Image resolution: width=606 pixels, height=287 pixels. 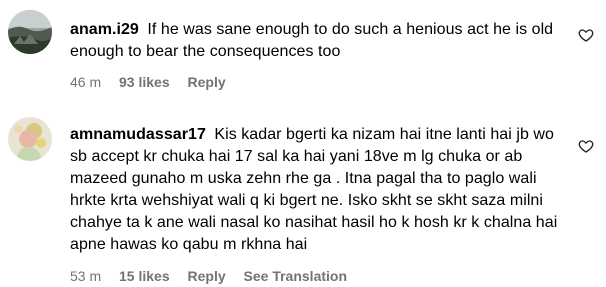 What do you see at coordinates (144, 276) in the screenshot?
I see `likes-count: 15 likes` at bounding box center [144, 276].